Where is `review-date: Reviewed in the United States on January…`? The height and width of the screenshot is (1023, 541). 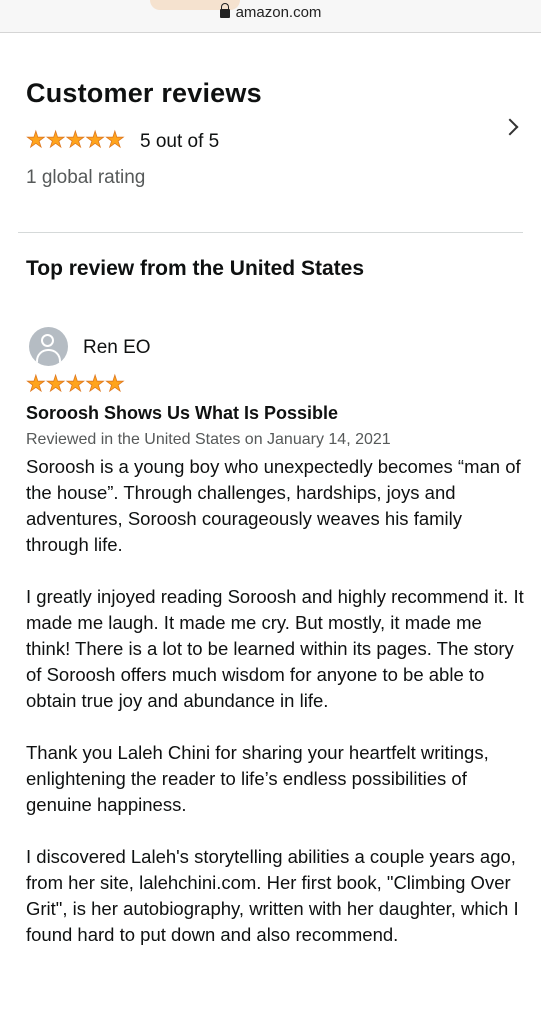 review-date: Reviewed in the United States on January… is located at coordinates (208, 439).